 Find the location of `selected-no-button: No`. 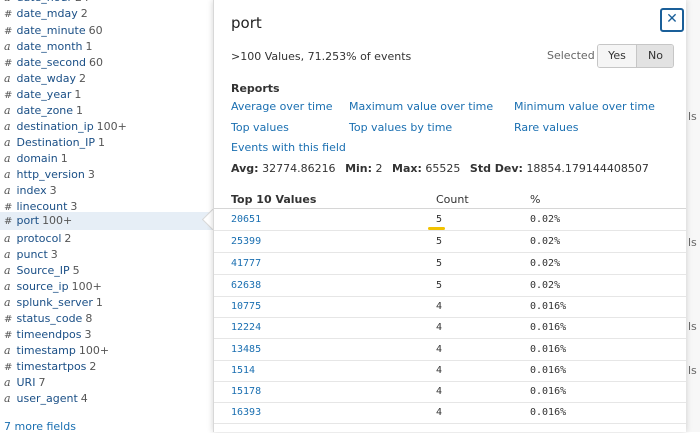

selected-no-button: No is located at coordinates (654, 56).